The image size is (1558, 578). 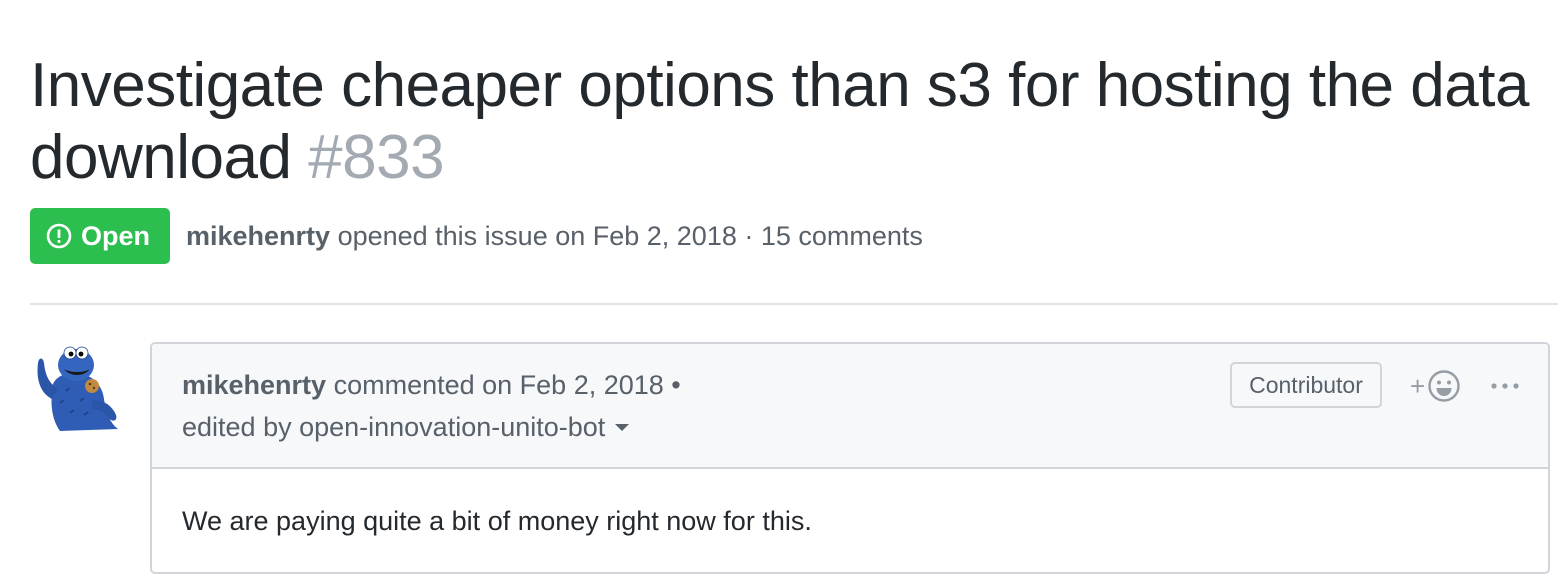 I want to click on kebab-horizontal-icon, so click(x=1505, y=386).